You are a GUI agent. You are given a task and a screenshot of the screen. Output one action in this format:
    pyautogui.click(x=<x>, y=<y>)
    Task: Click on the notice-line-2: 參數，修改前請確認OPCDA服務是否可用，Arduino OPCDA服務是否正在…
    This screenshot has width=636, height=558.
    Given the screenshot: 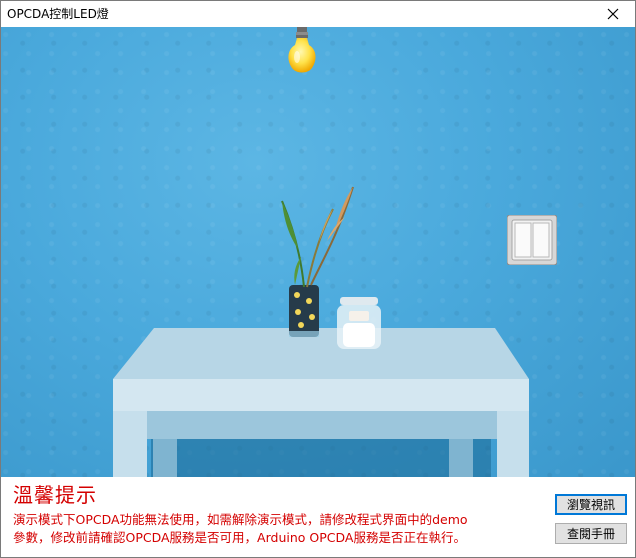 What is the action you would take?
    pyautogui.click(x=239, y=537)
    